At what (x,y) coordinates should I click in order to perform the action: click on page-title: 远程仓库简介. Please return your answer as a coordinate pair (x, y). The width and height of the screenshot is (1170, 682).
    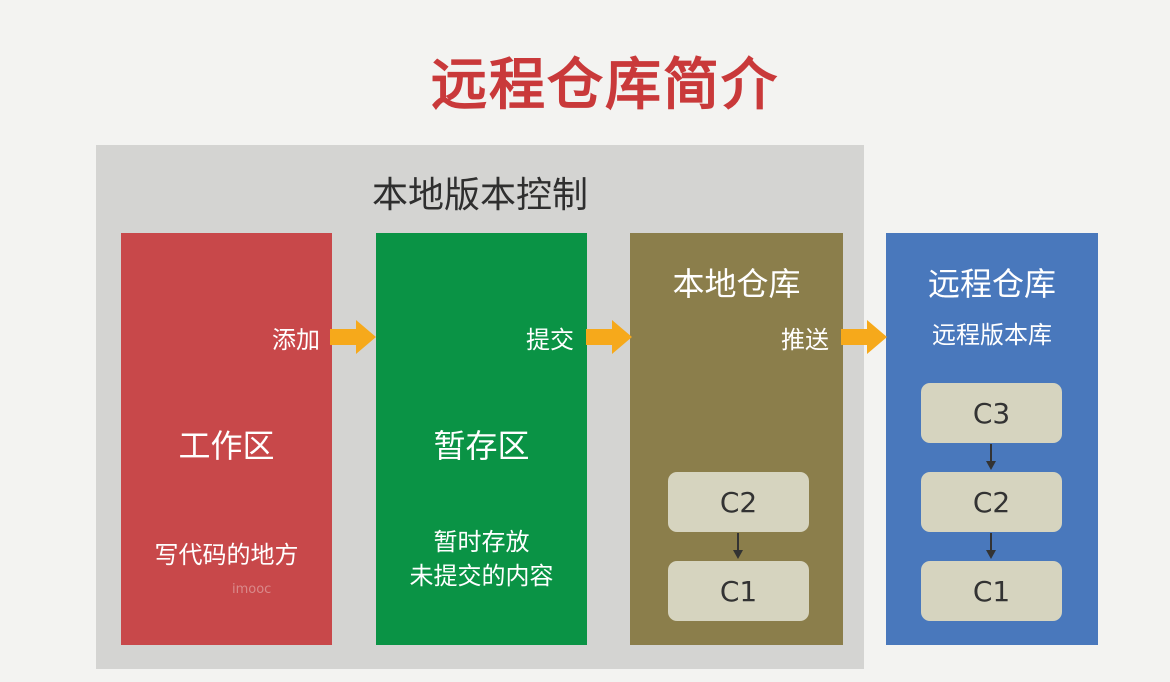
    Looking at the image, I should click on (605, 85).